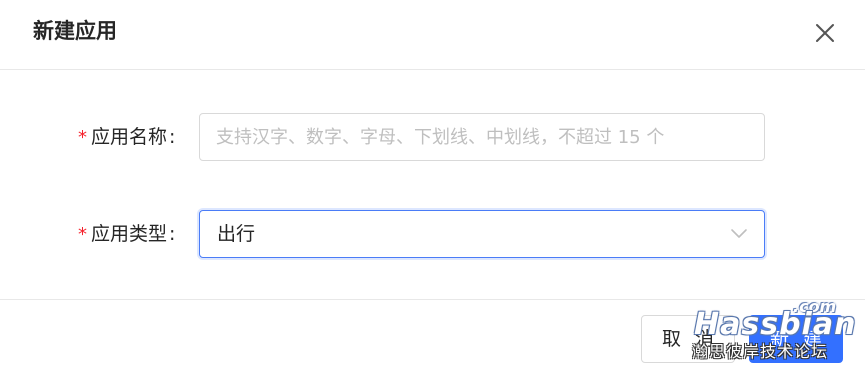 The image size is (865, 370). Describe the element at coordinates (75, 31) in the screenshot. I see `dialog-title: 新建应用` at that location.